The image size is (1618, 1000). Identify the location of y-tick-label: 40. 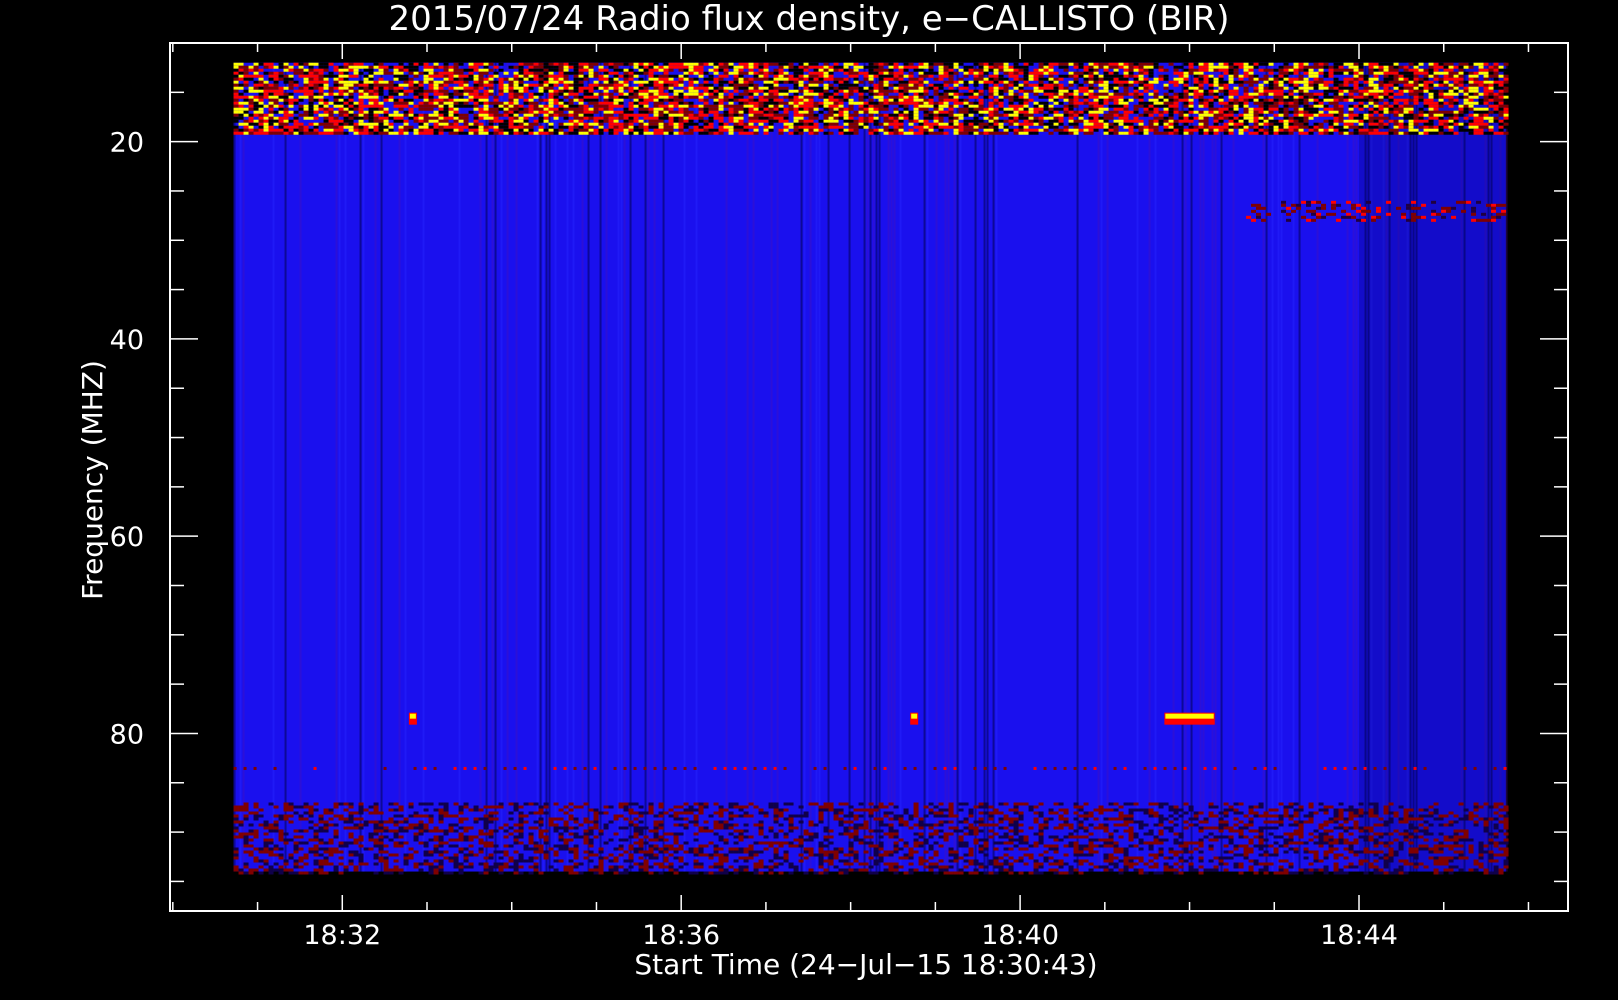
(127, 340).